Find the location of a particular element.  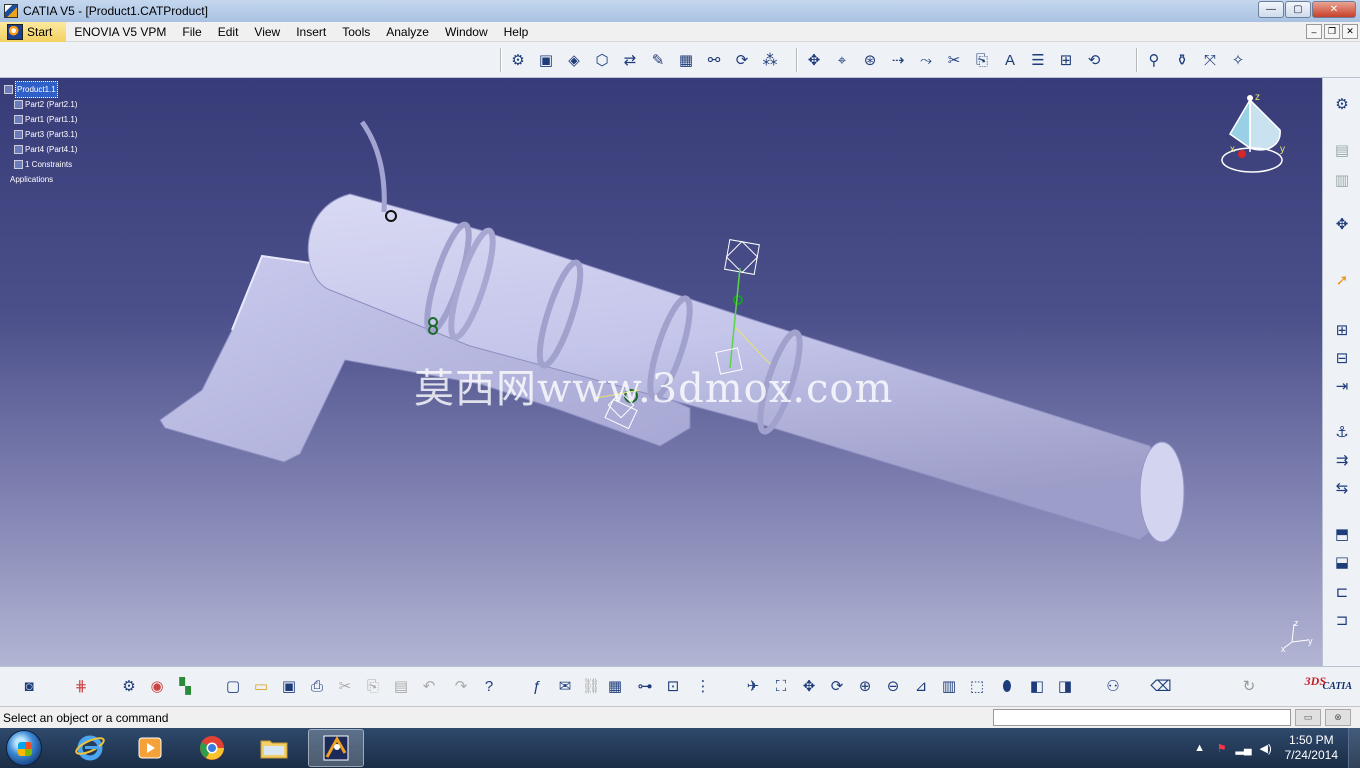

update-icon: ⟲ is located at coordinates (1094, 60).